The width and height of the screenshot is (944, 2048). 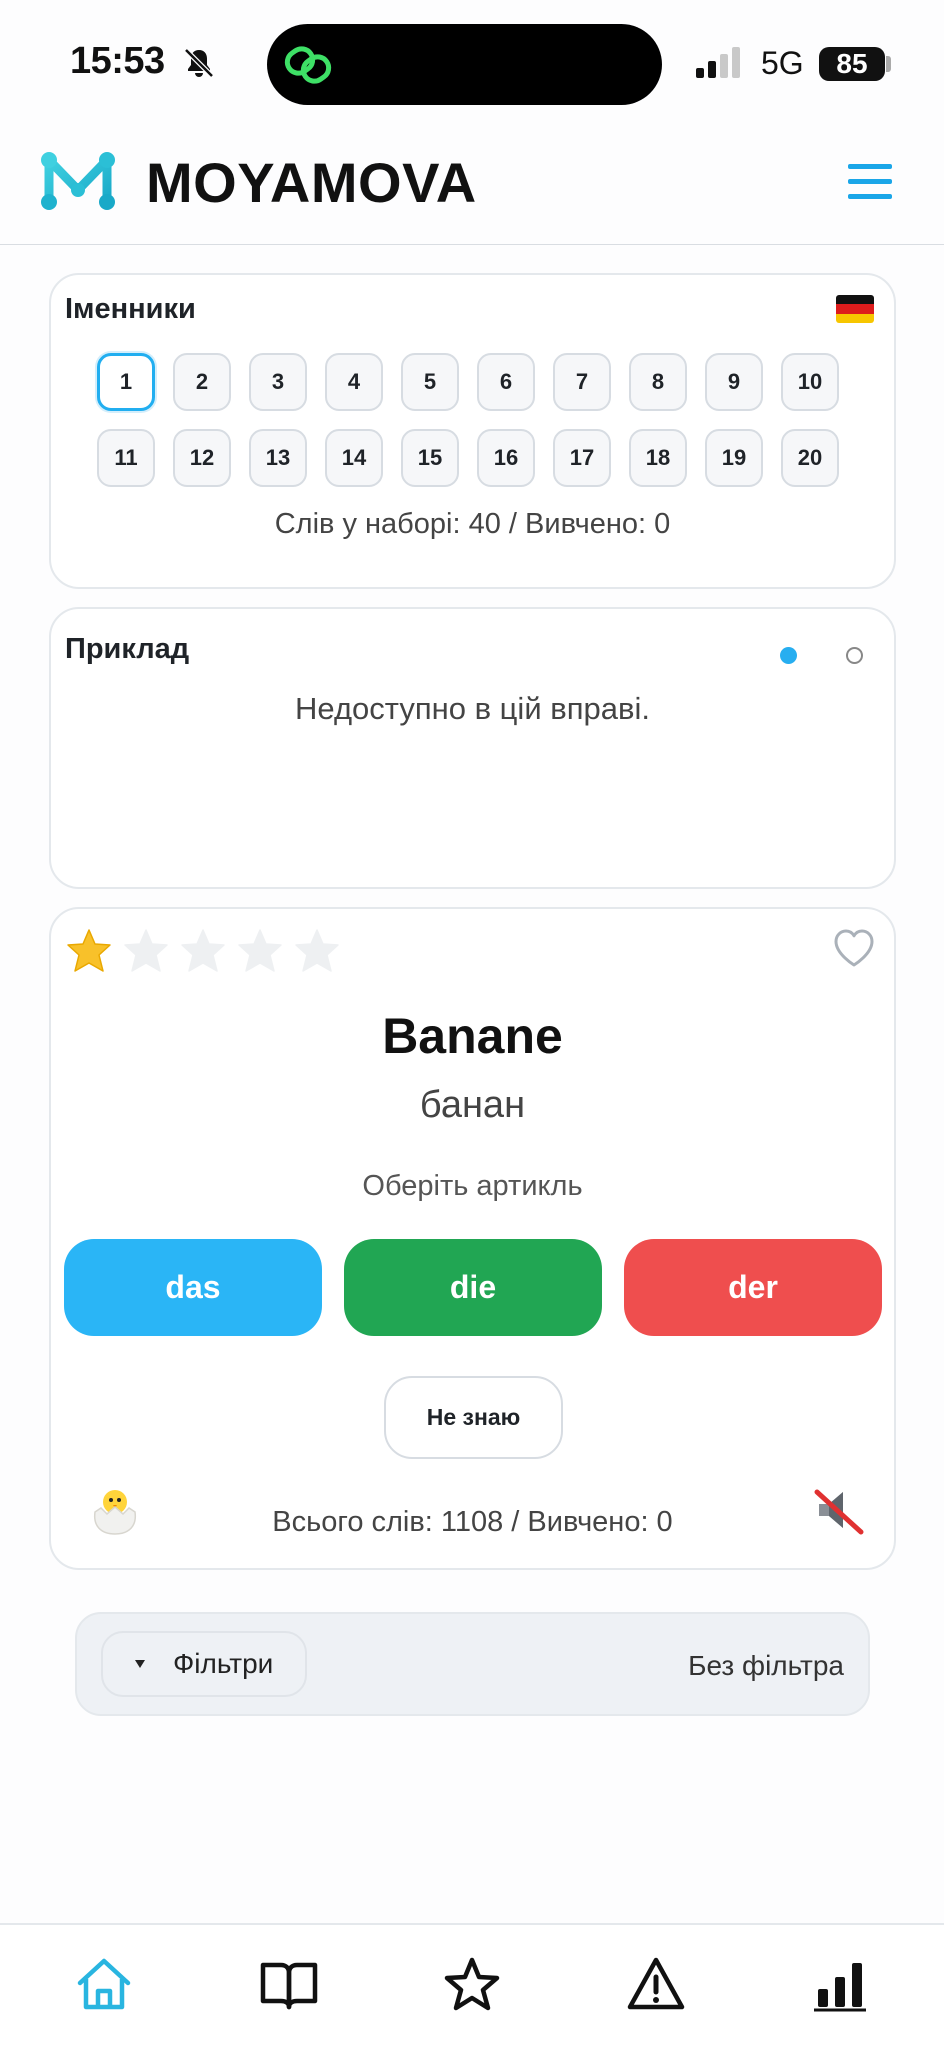 I want to click on dont-know-button: Не знаю, so click(x=473, y=1417).